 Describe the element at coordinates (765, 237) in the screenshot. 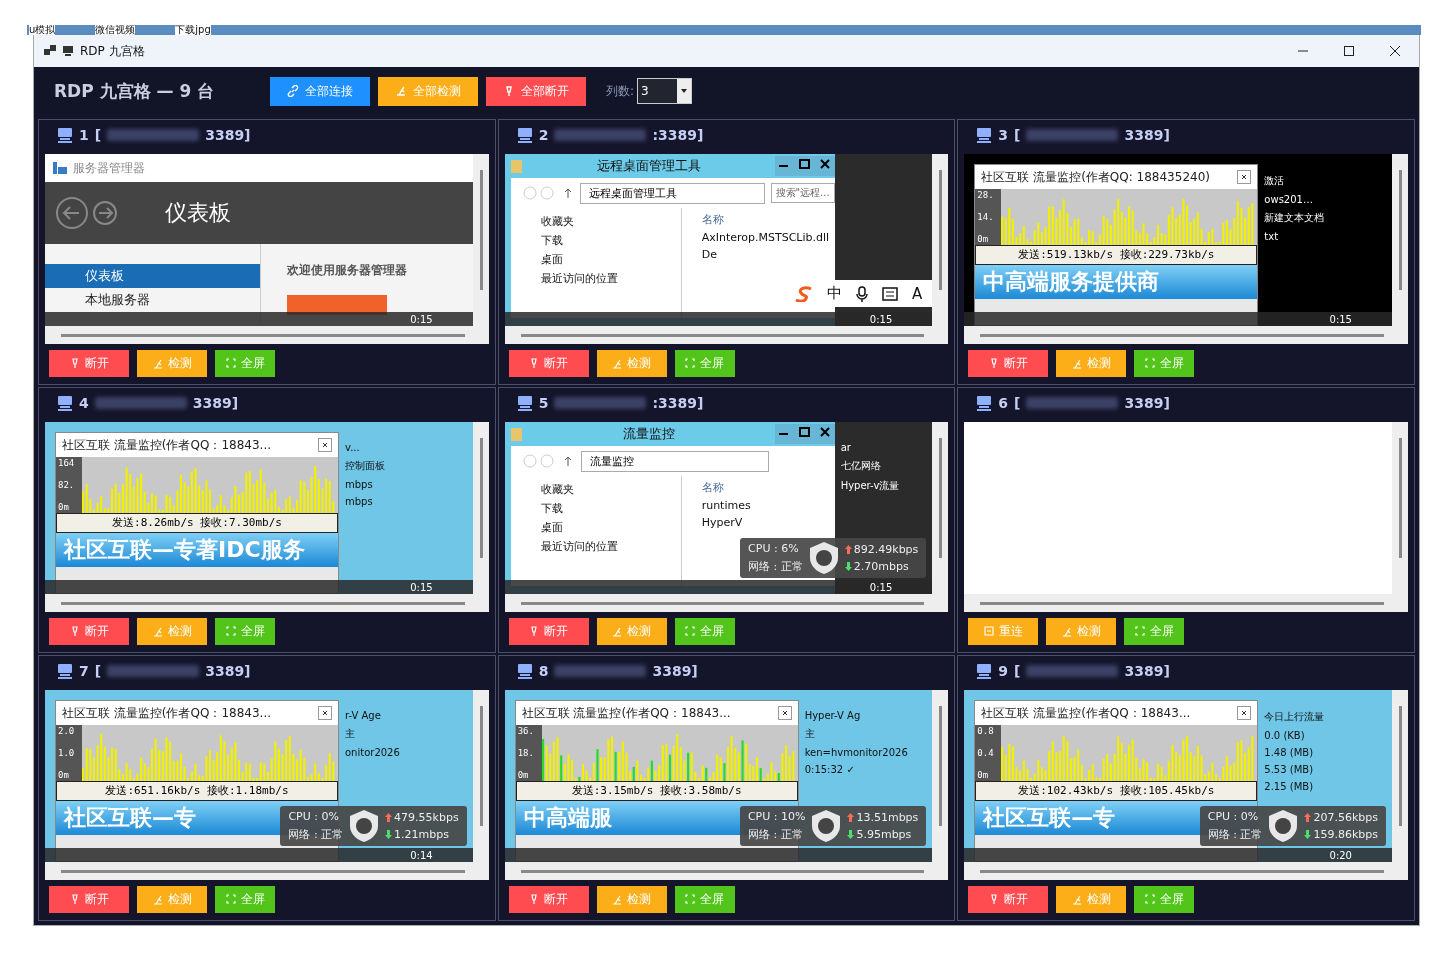

I see `file-item: AxInterop.MSTSCLib.dll` at that location.